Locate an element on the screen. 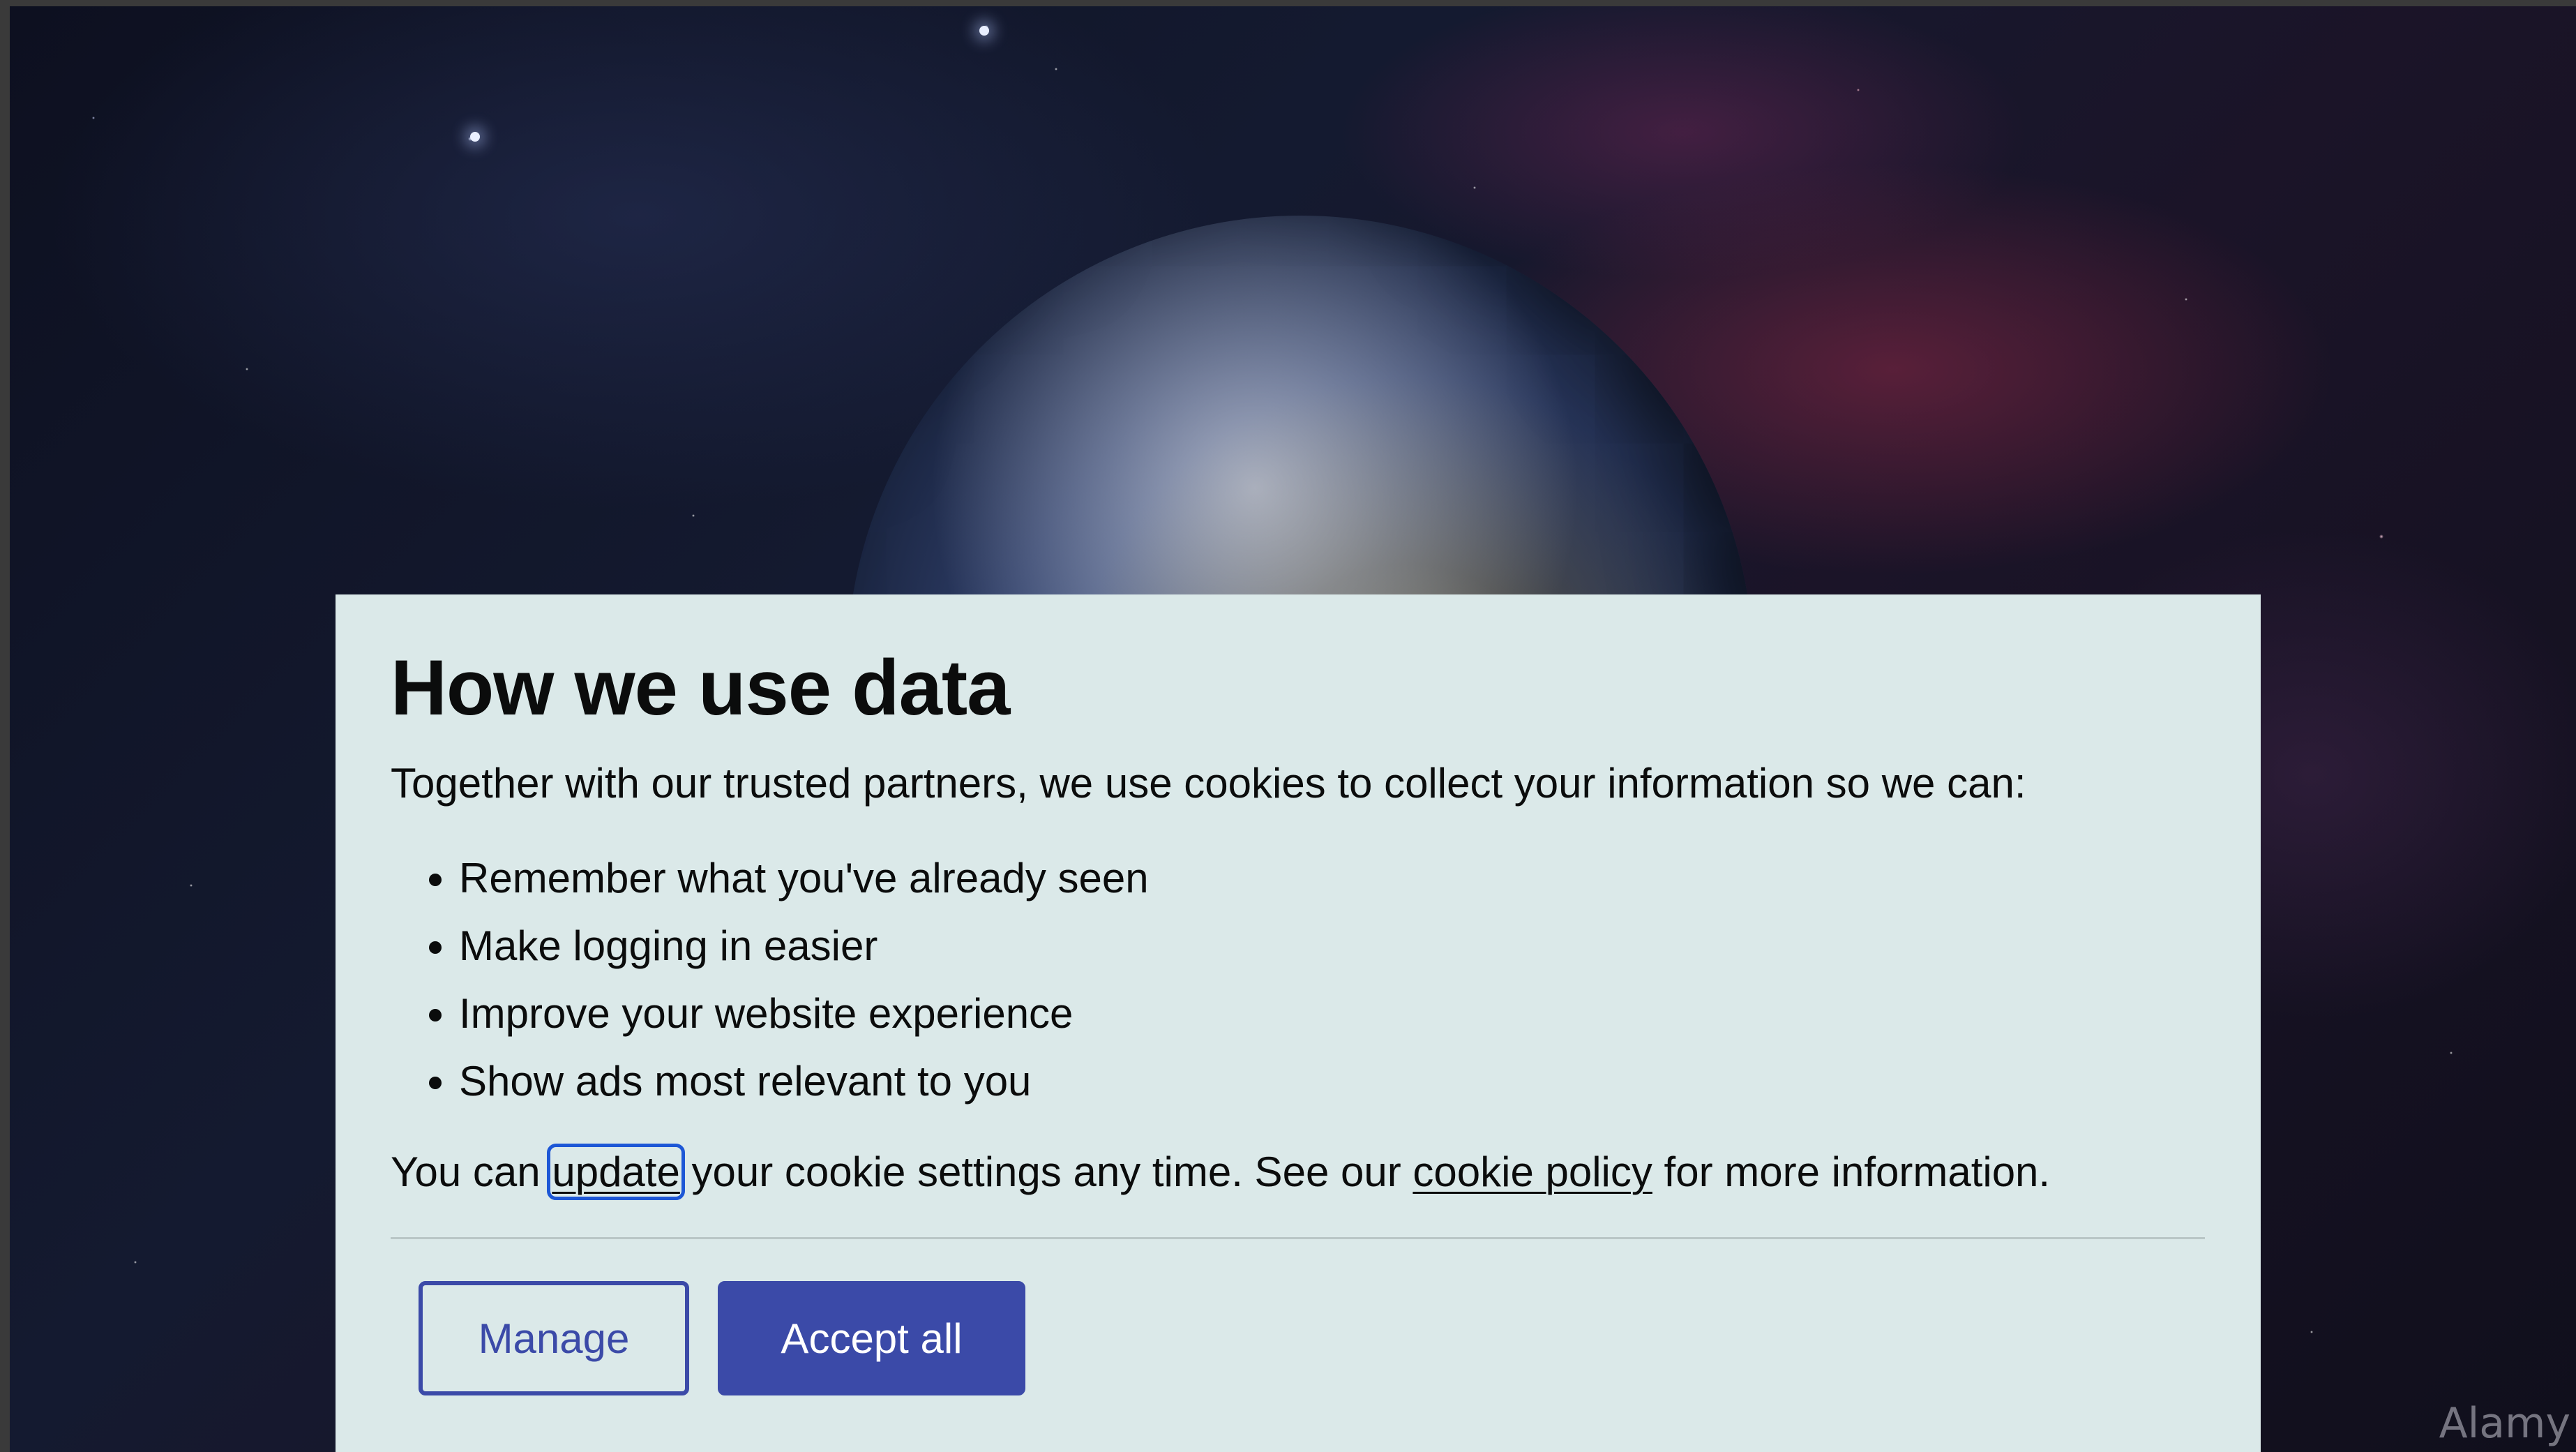 This screenshot has height=1452, width=2576. settings-middle: your cookie settings any time. See our is located at coordinates (1046, 1172).